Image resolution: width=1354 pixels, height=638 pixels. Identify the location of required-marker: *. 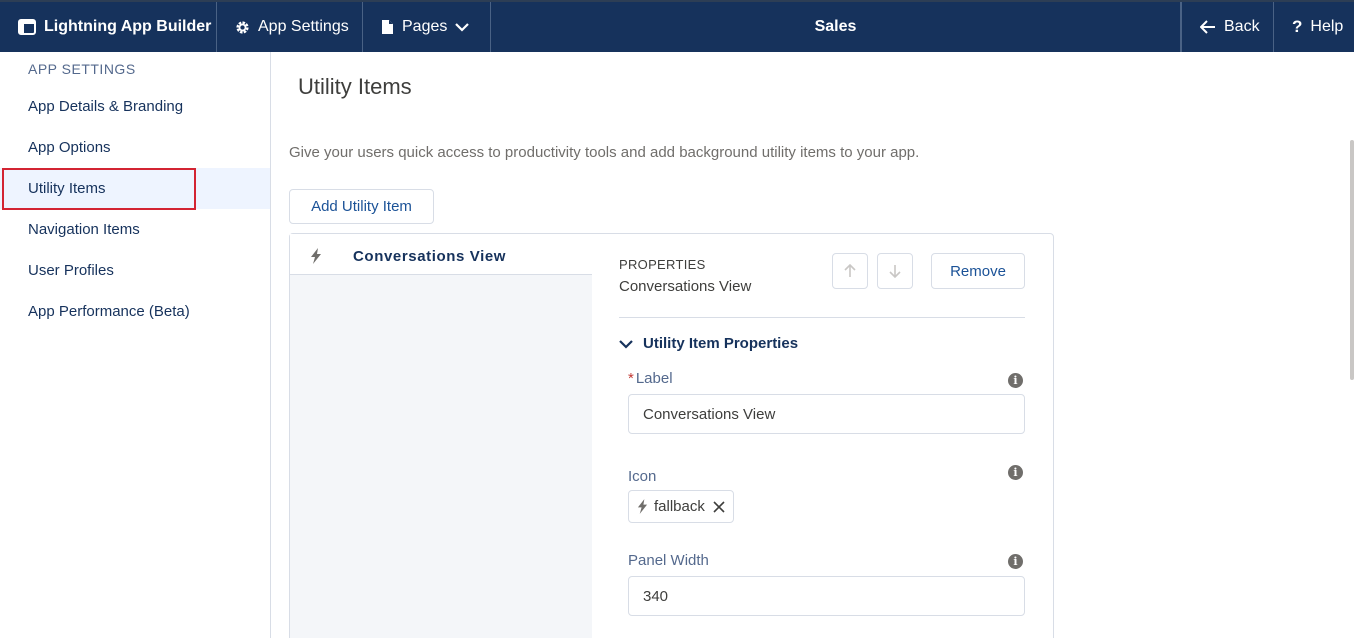
(631, 378).